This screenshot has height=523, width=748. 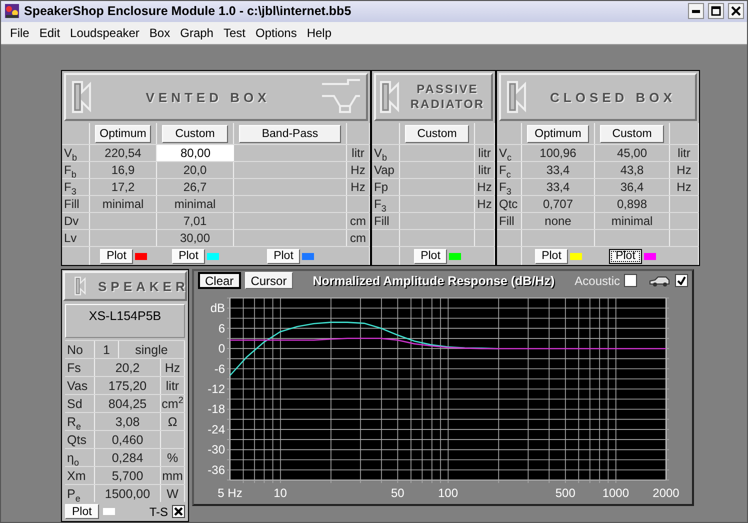 What do you see at coordinates (73, 493) in the screenshot?
I see `param-label: P$_{e}$` at bounding box center [73, 493].